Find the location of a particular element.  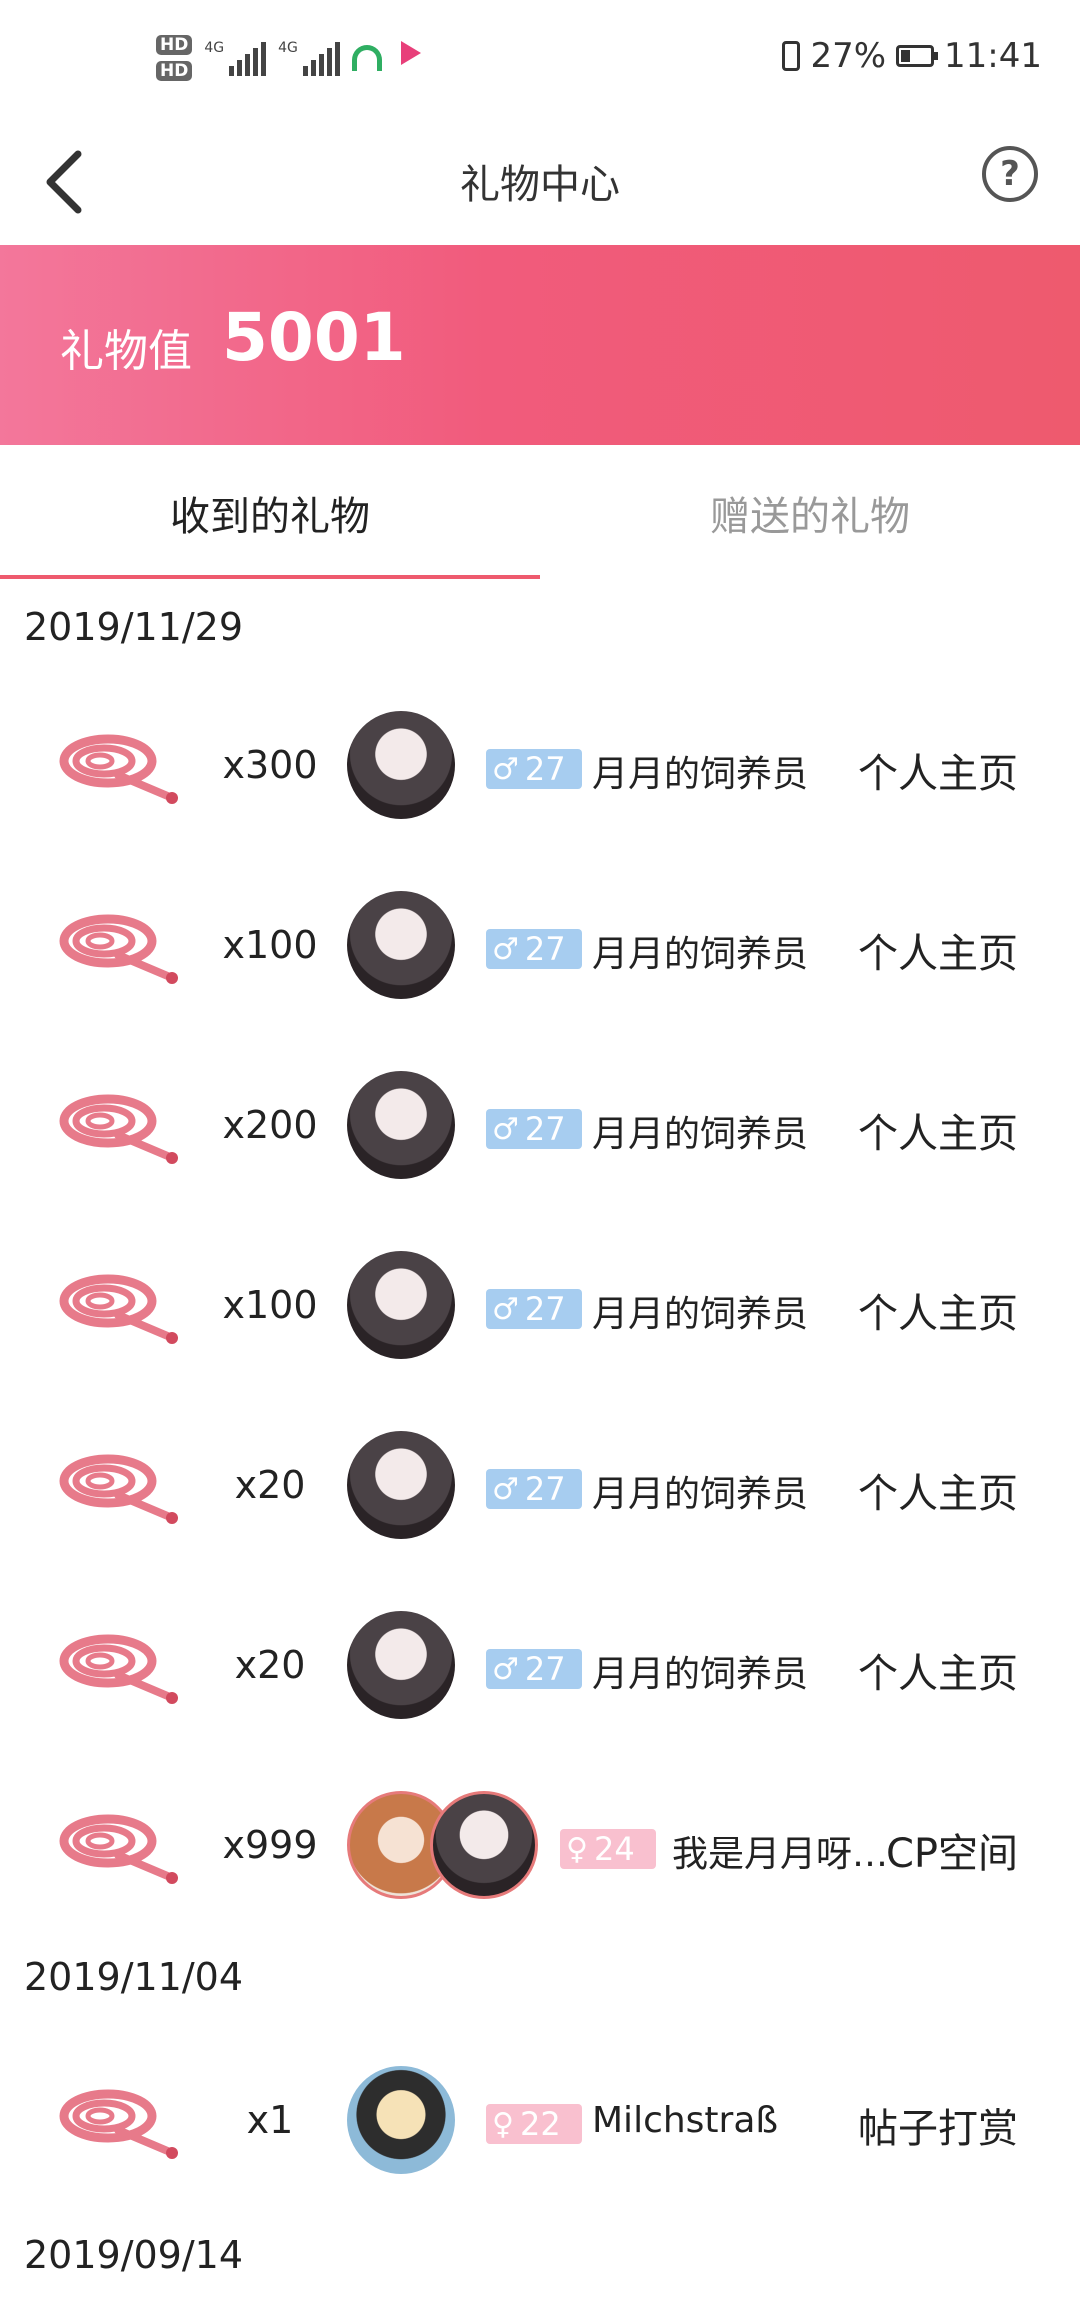

help-icon: ? is located at coordinates (1010, 174).